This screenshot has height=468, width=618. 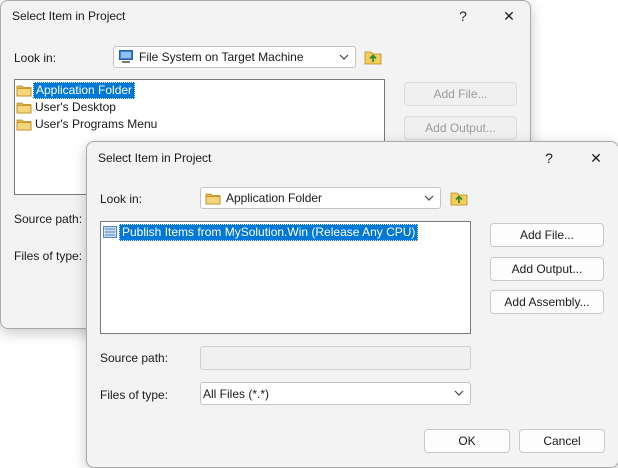 What do you see at coordinates (221, 57) in the screenshot?
I see `look-in-value: File System on Target Machine` at bounding box center [221, 57].